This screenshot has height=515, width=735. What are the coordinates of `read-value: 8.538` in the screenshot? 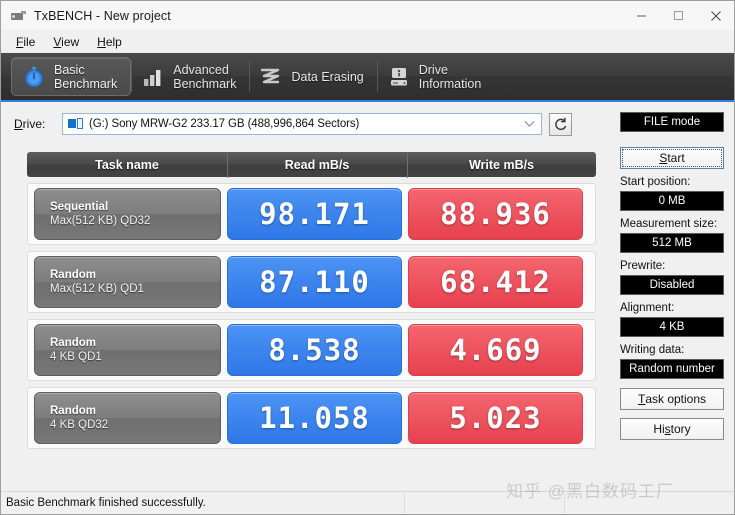 It's located at (314, 350).